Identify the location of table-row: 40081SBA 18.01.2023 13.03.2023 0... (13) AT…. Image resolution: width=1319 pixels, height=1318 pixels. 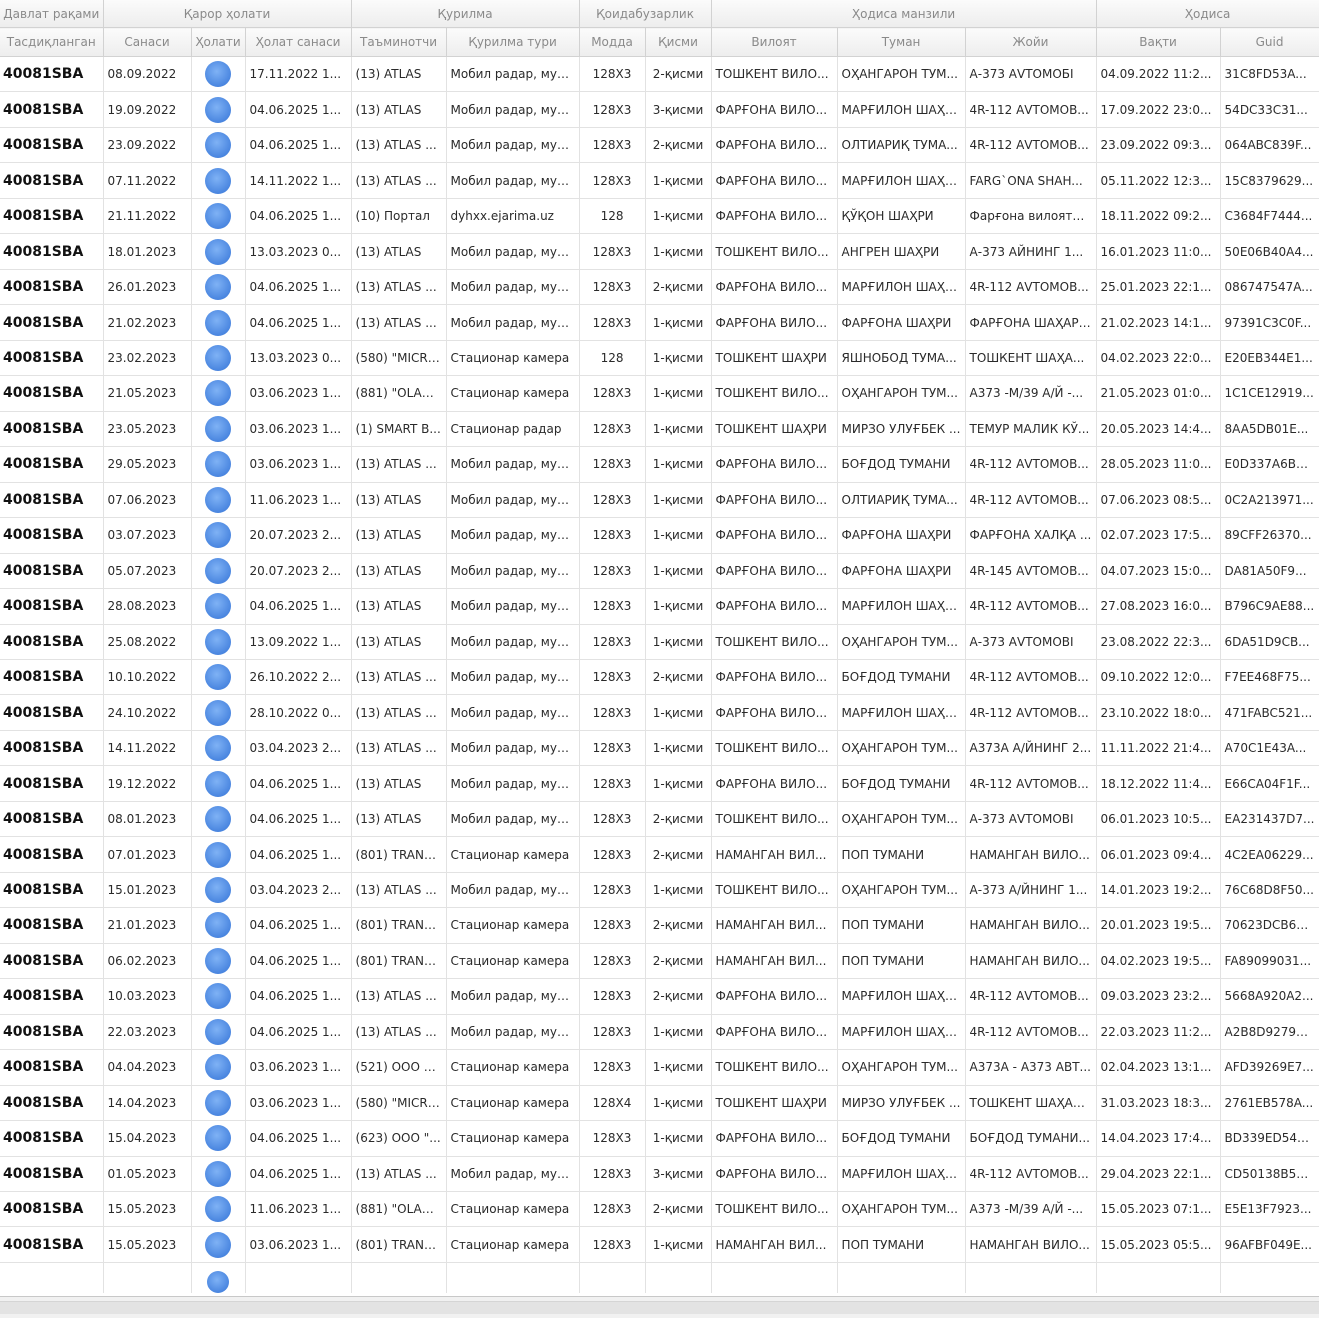
(659, 251).